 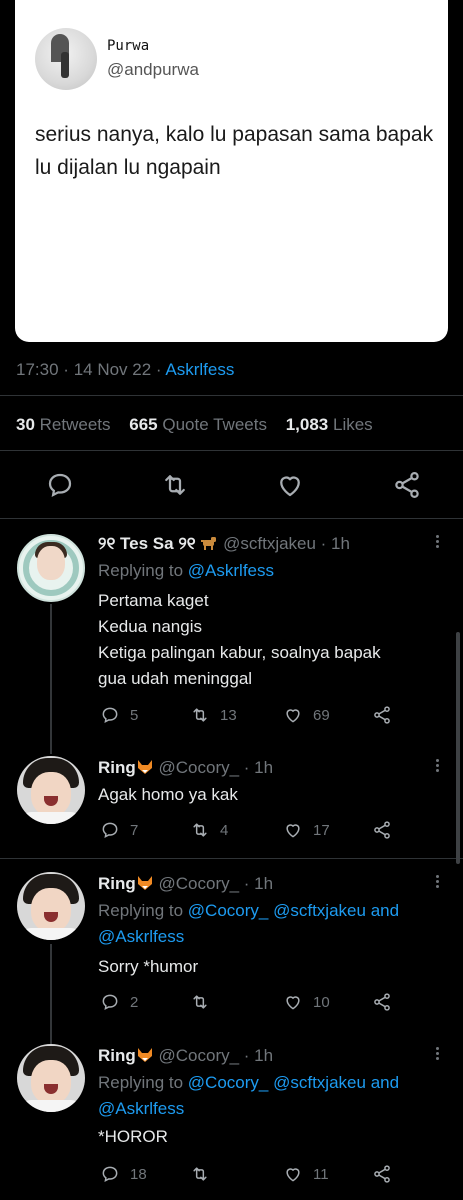 I want to click on handle-time: @scftxjakeu · 1h, so click(x=286, y=543).